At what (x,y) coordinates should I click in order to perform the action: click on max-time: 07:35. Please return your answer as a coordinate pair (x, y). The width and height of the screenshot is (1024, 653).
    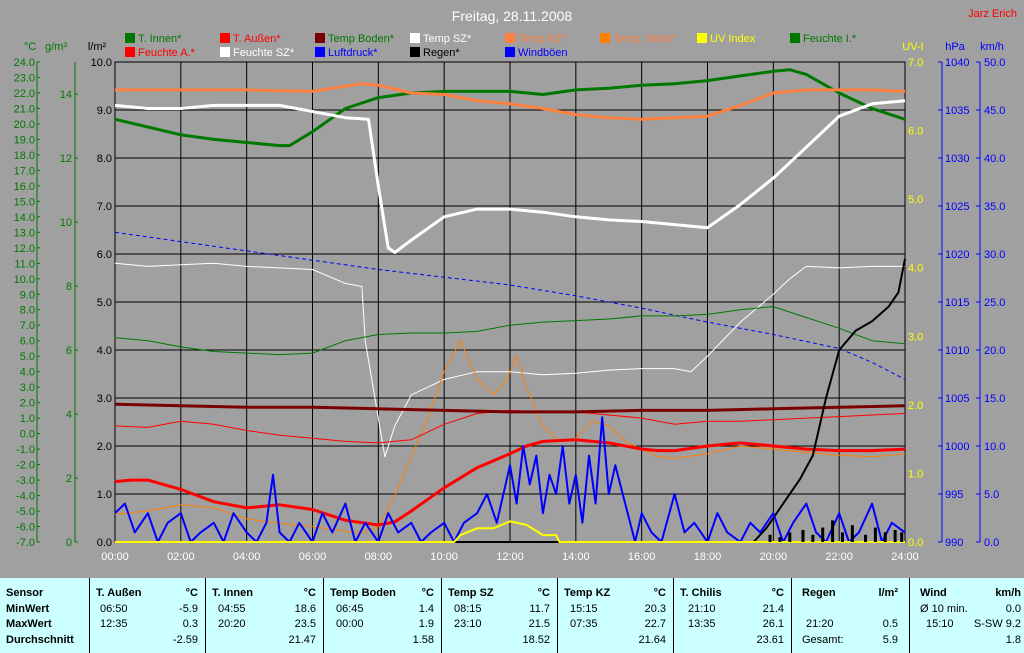
    Looking at the image, I should click on (584, 624).